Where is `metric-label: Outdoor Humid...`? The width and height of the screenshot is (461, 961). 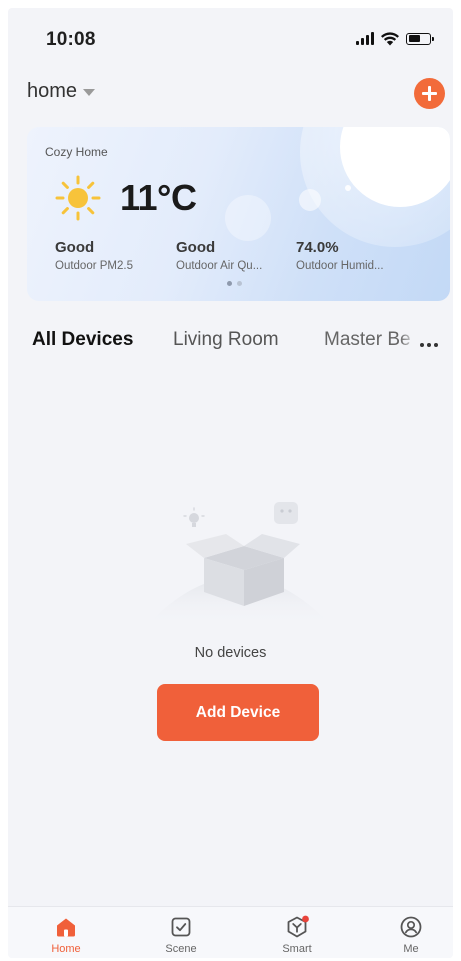 metric-label: Outdoor Humid... is located at coordinates (340, 266).